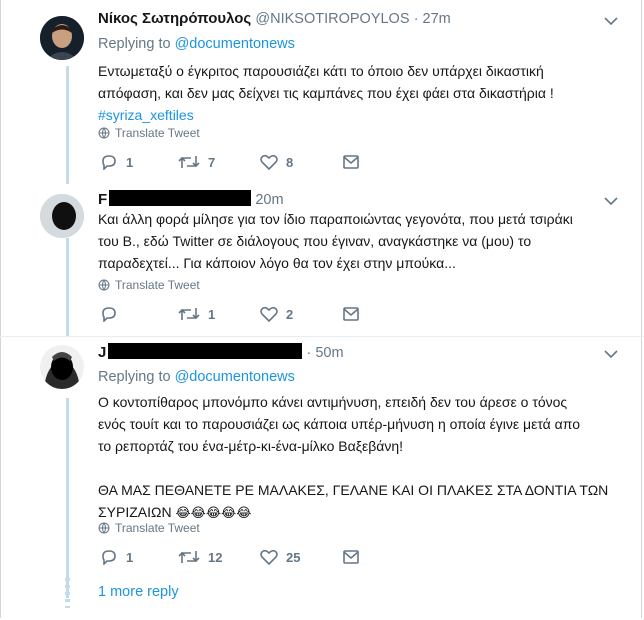  Describe the element at coordinates (293, 557) in the screenshot. I see `like-count: 25` at that location.